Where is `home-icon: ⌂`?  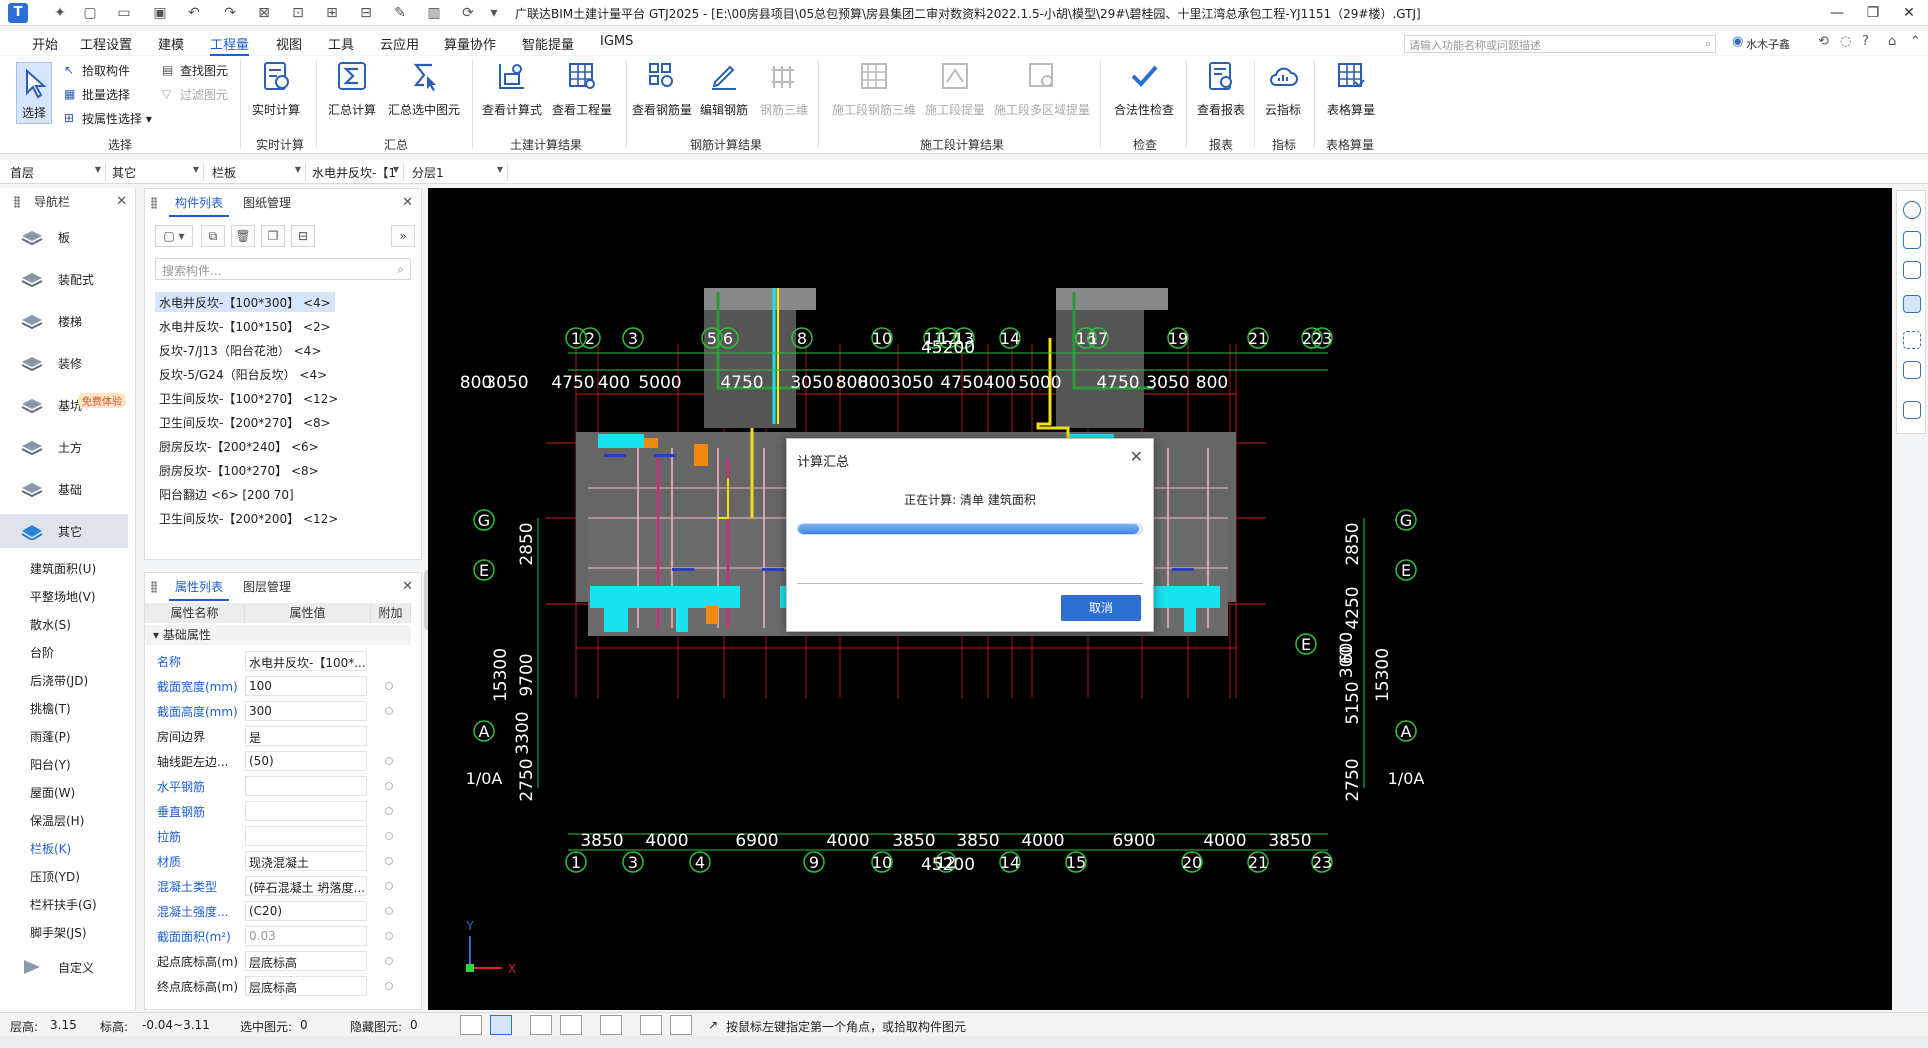
home-icon: ⌂ is located at coordinates (1892, 41).